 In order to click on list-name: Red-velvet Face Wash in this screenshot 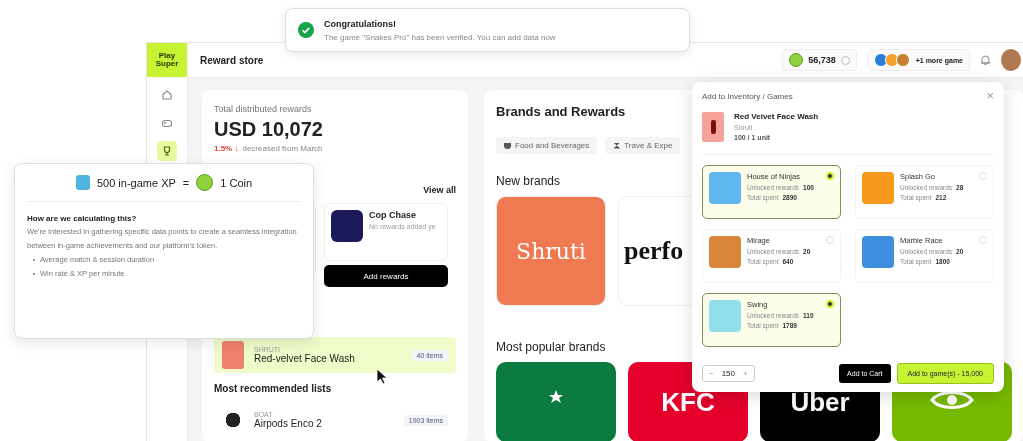, I will do `click(305, 358)`.